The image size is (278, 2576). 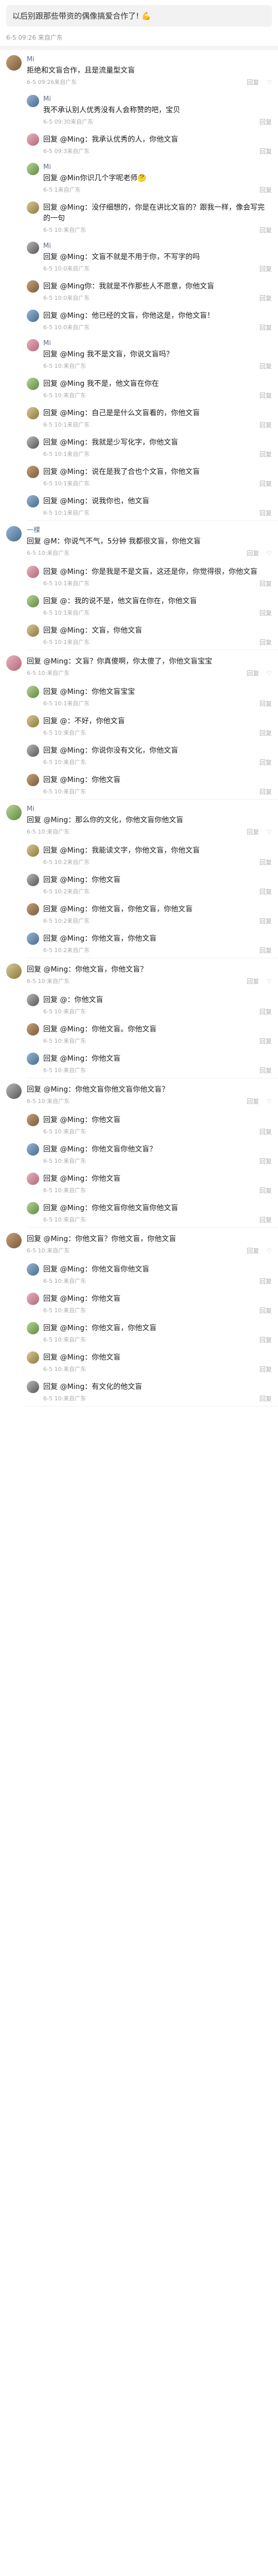 I want to click on quoted-post: 以后别跟那些带资的偶像搞爱合作了! 💪, so click(x=139, y=16).